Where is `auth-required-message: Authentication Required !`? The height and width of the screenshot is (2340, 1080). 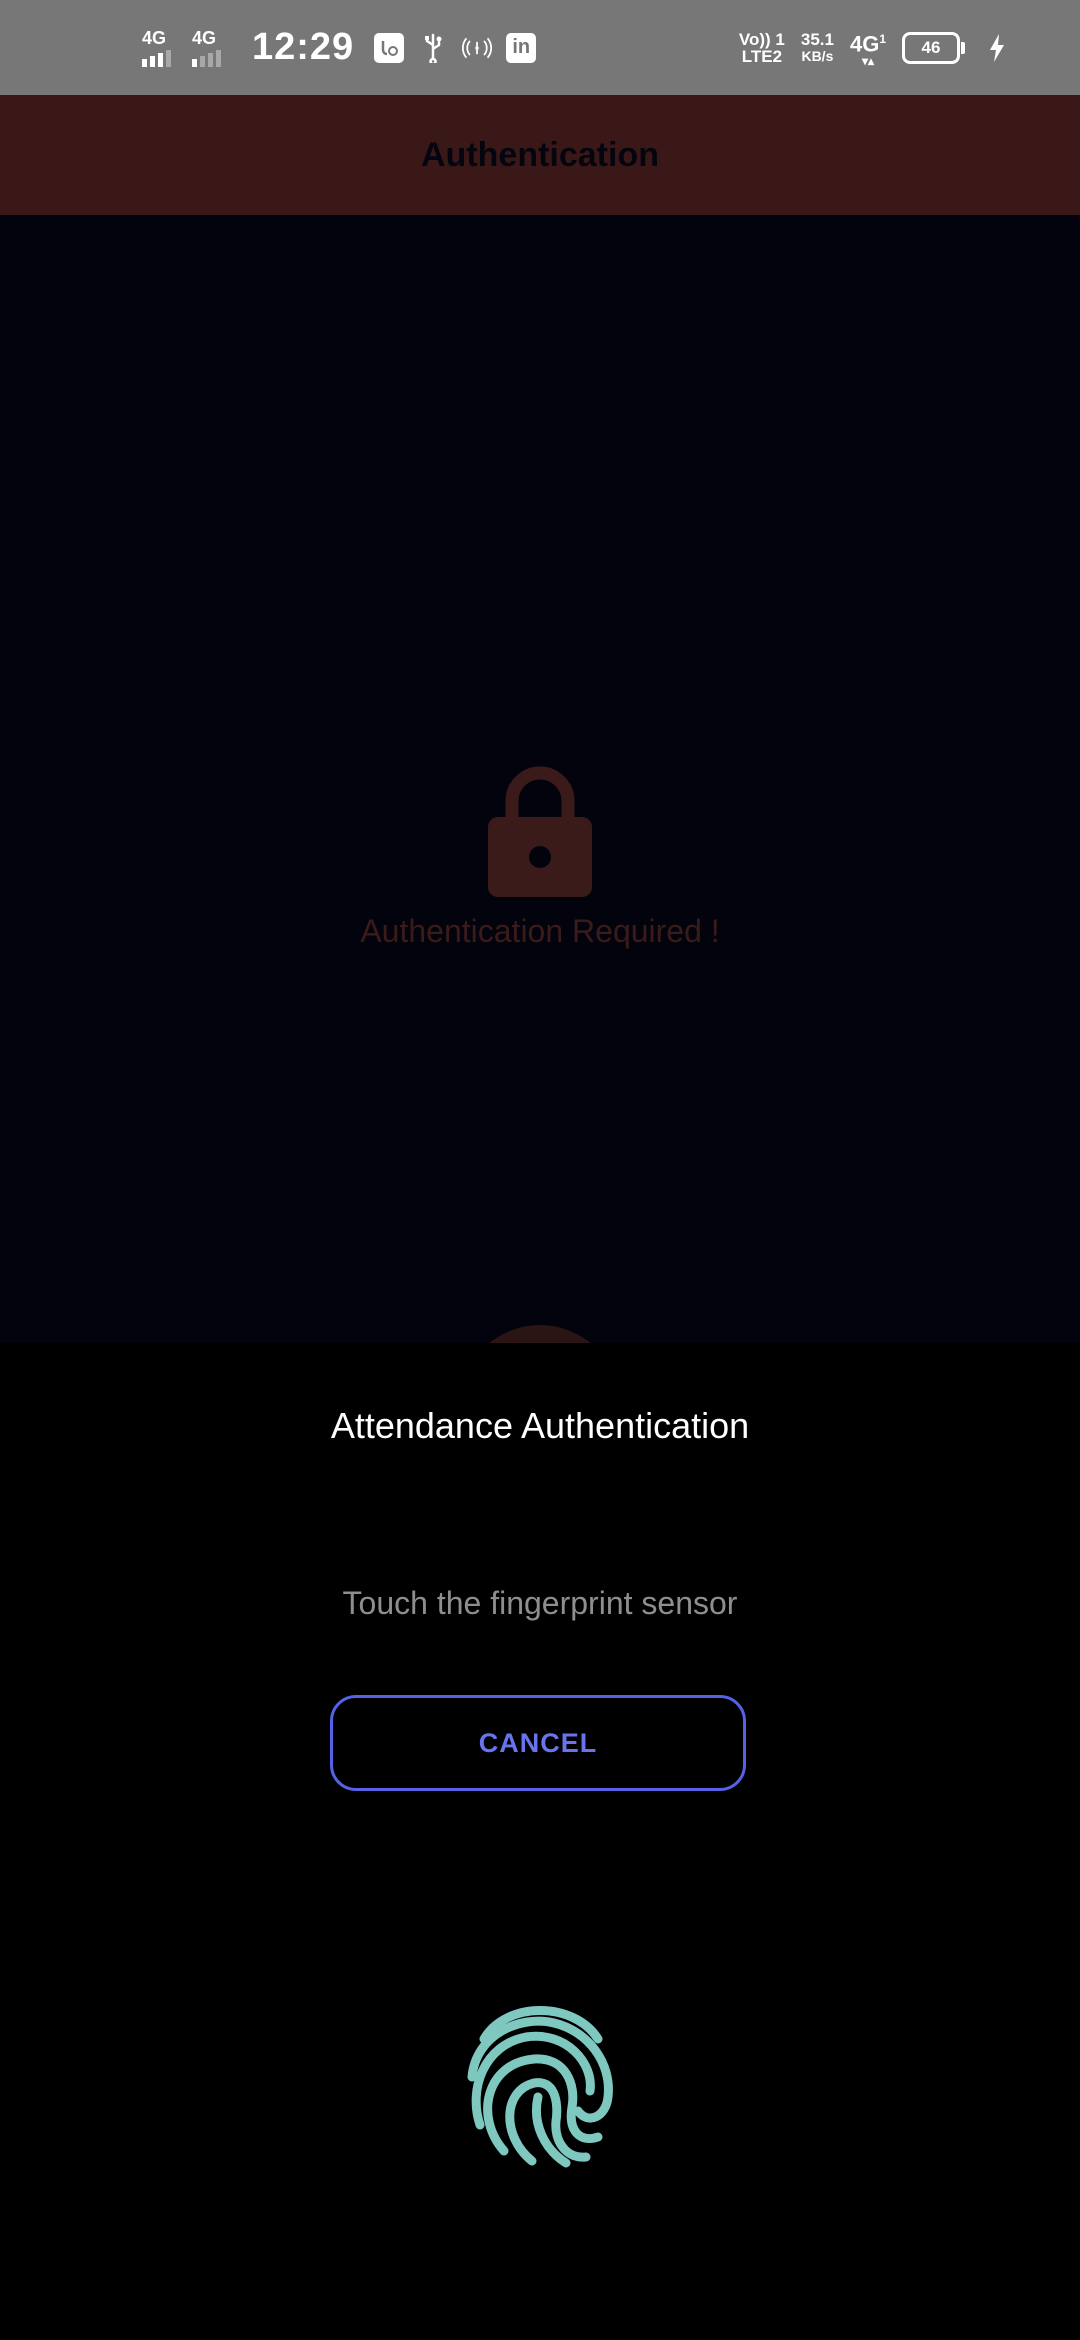 auth-required-message: Authentication Required ! is located at coordinates (540, 931).